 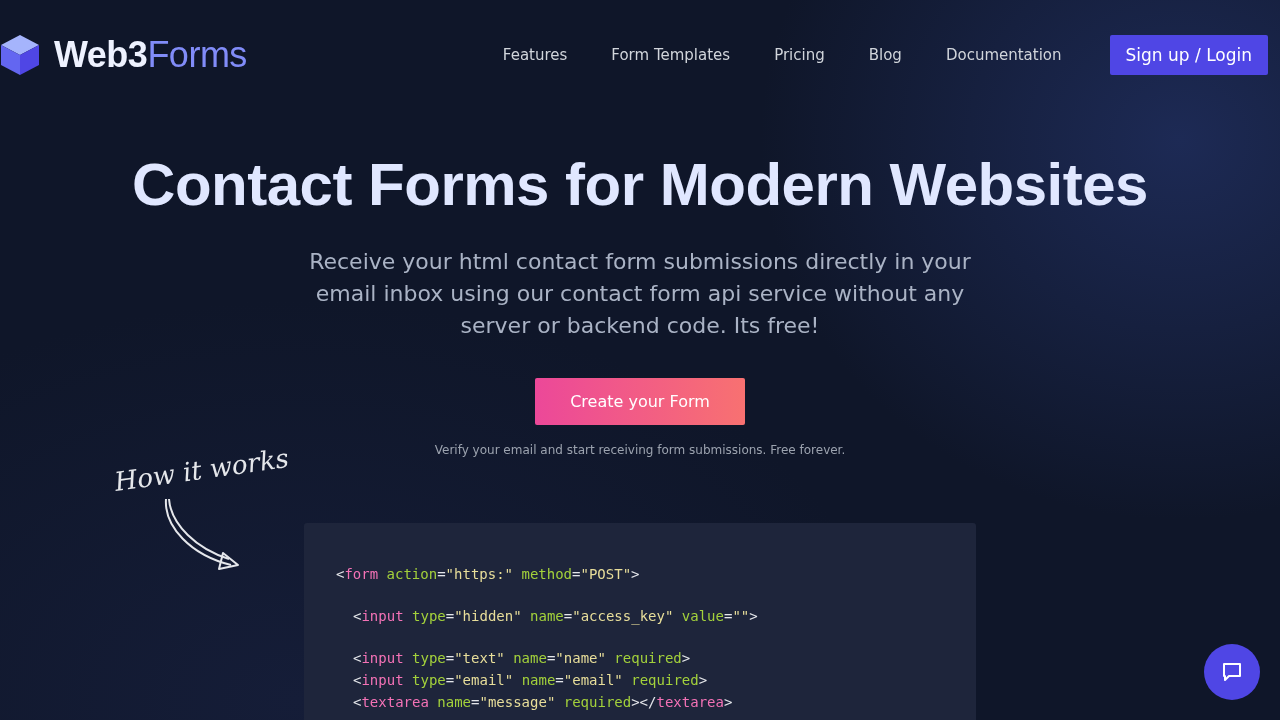 I want to click on nav-link: Form Templates, so click(x=671, y=55).